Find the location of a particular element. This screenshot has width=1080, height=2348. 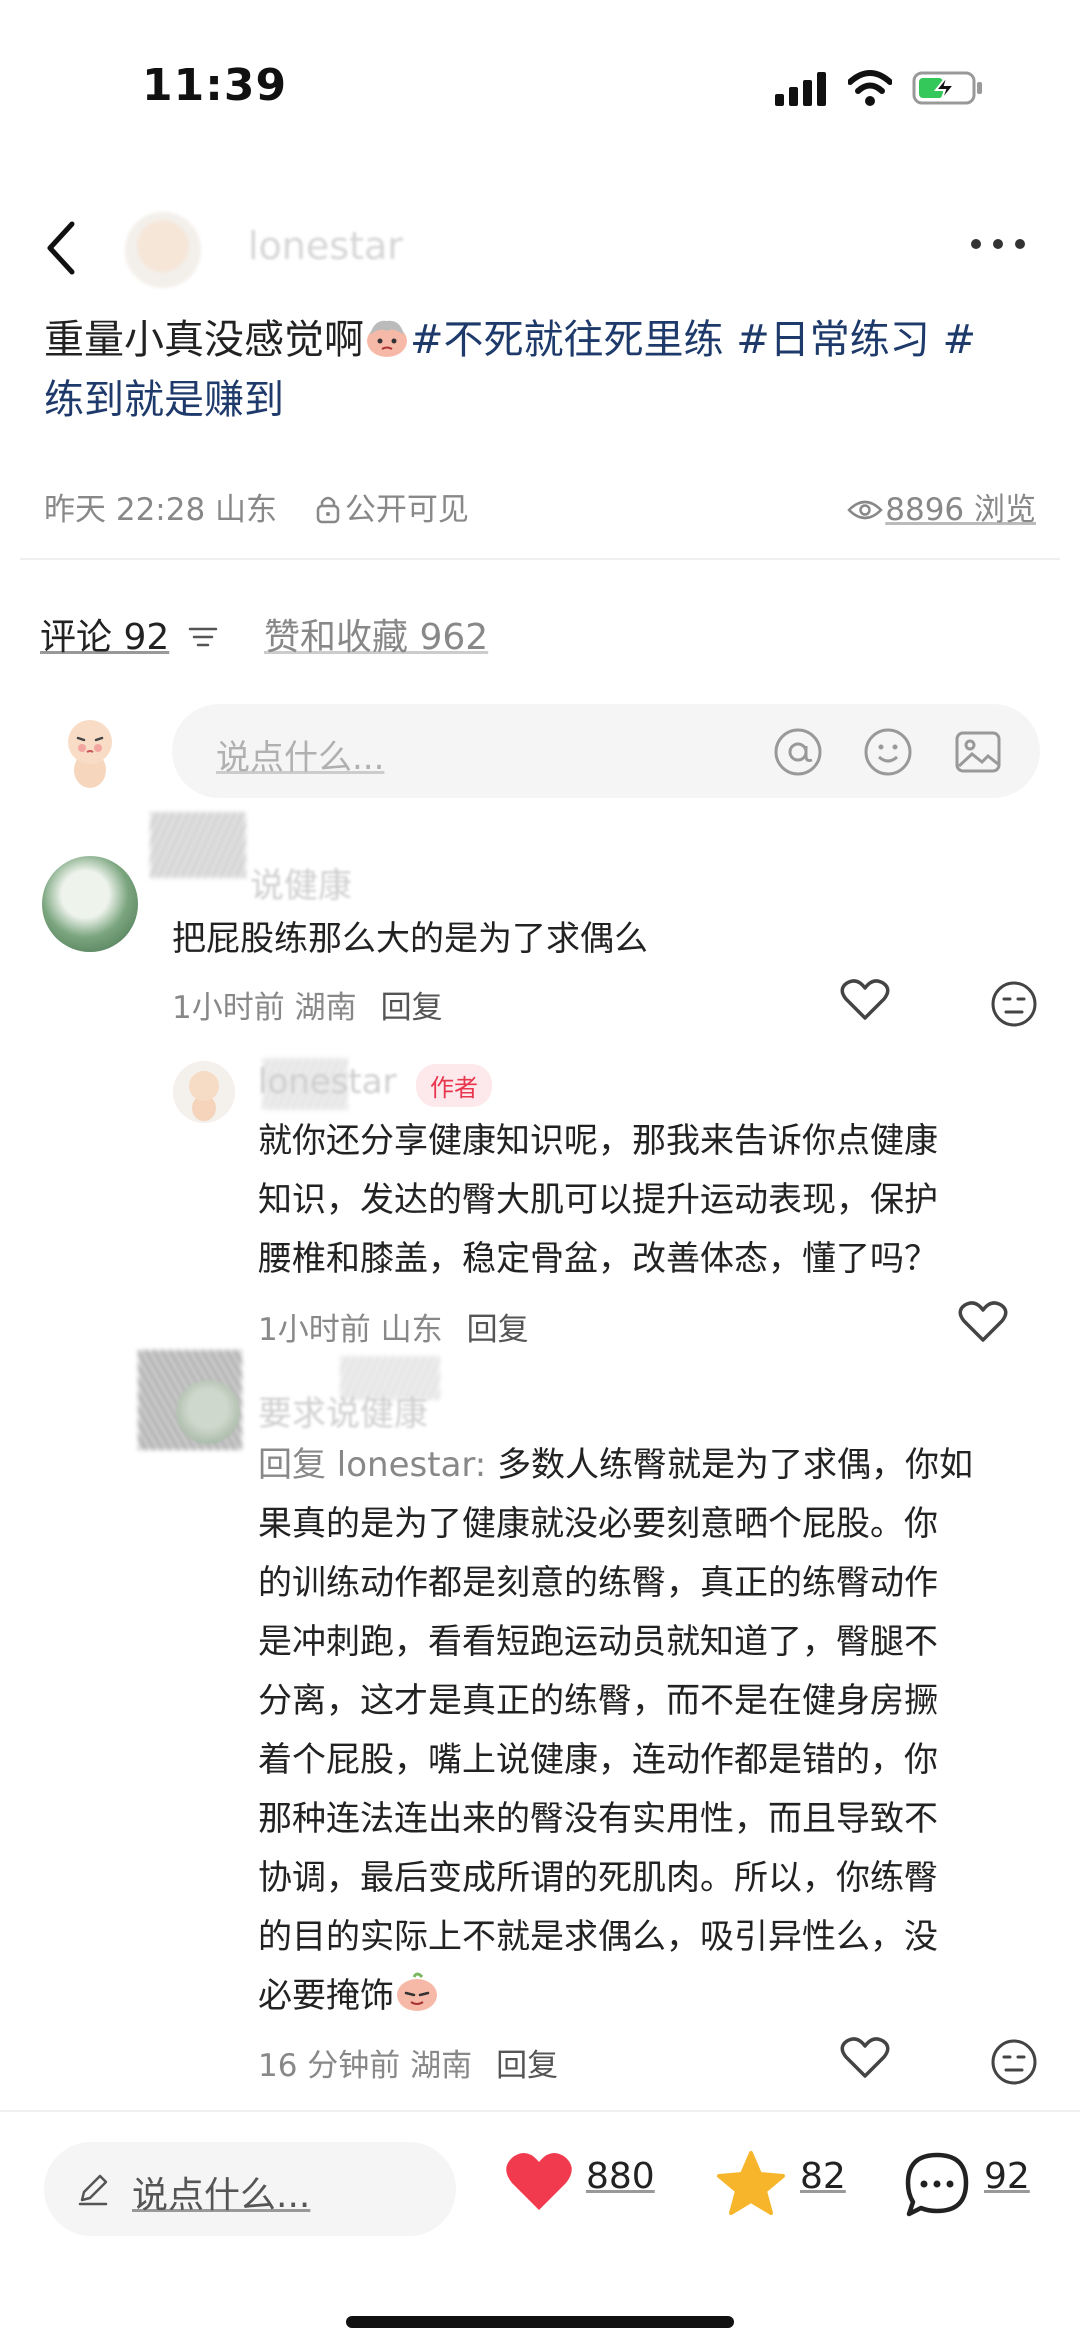

comment-meta: 16 分钟前 湖南 回复 is located at coordinates (408, 2062).